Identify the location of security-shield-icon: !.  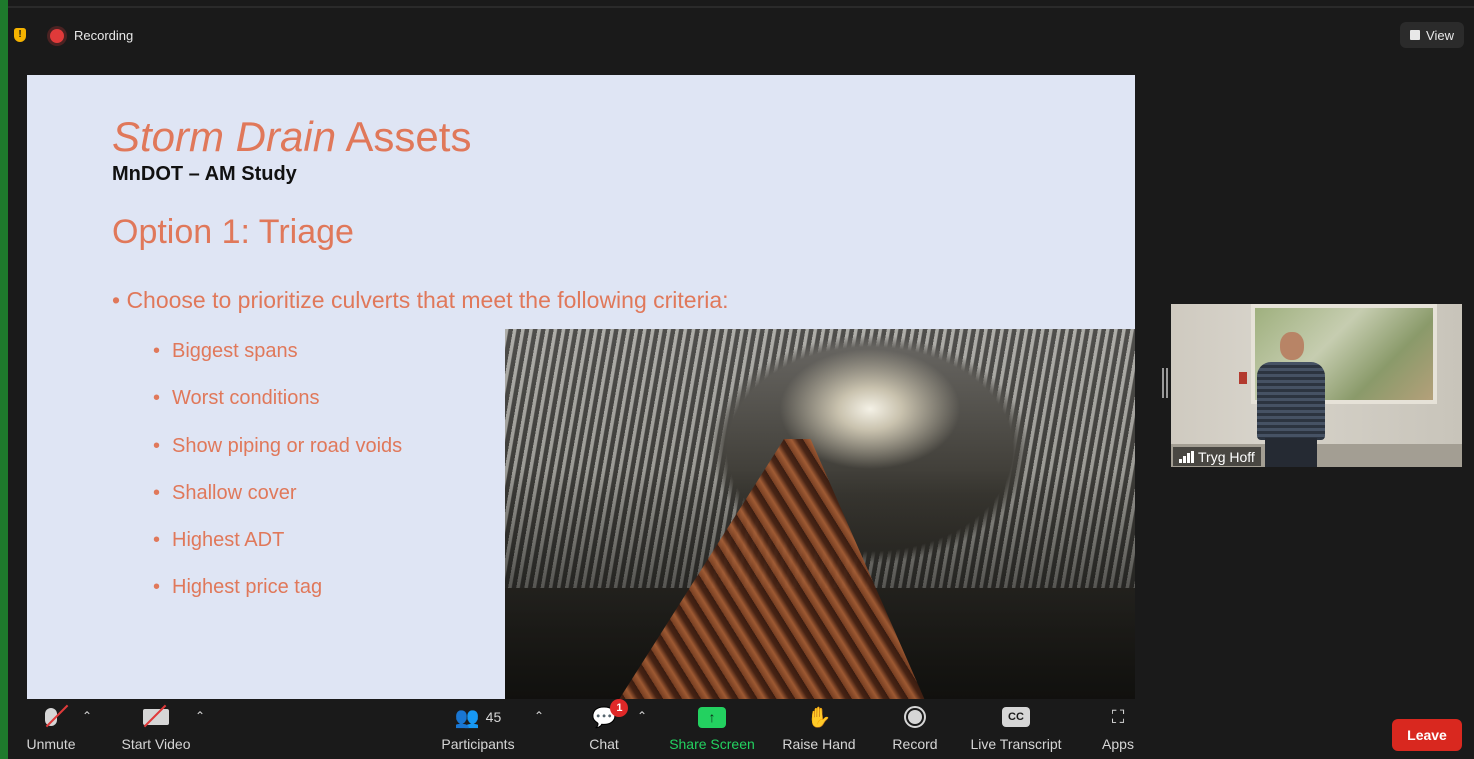
(20, 35).